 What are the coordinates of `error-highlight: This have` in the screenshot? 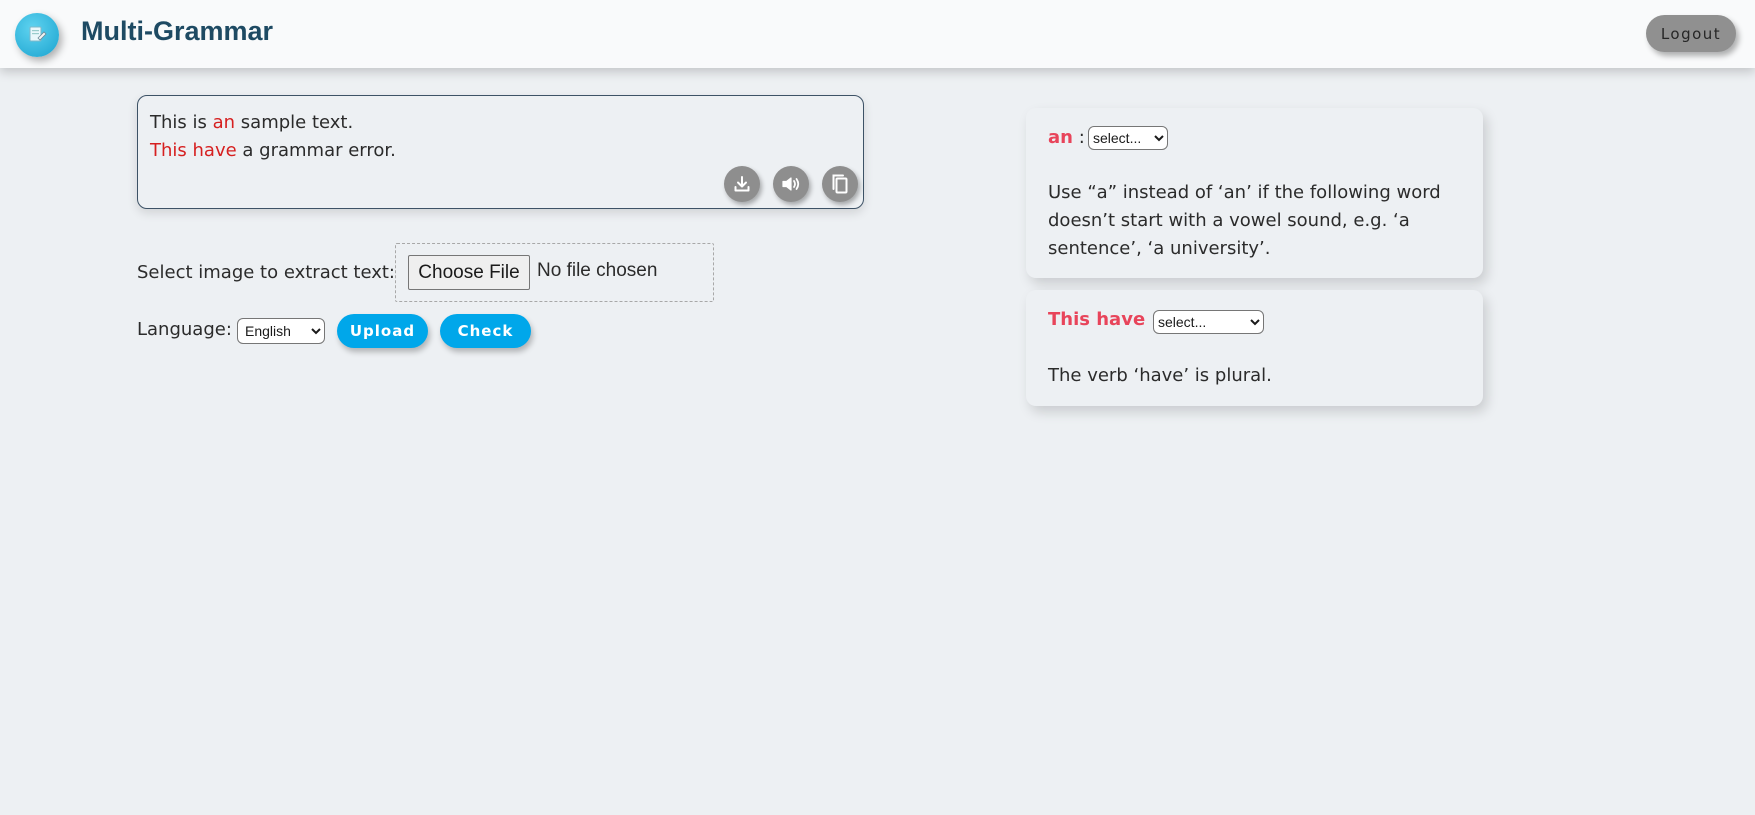 It's located at (193, 150).